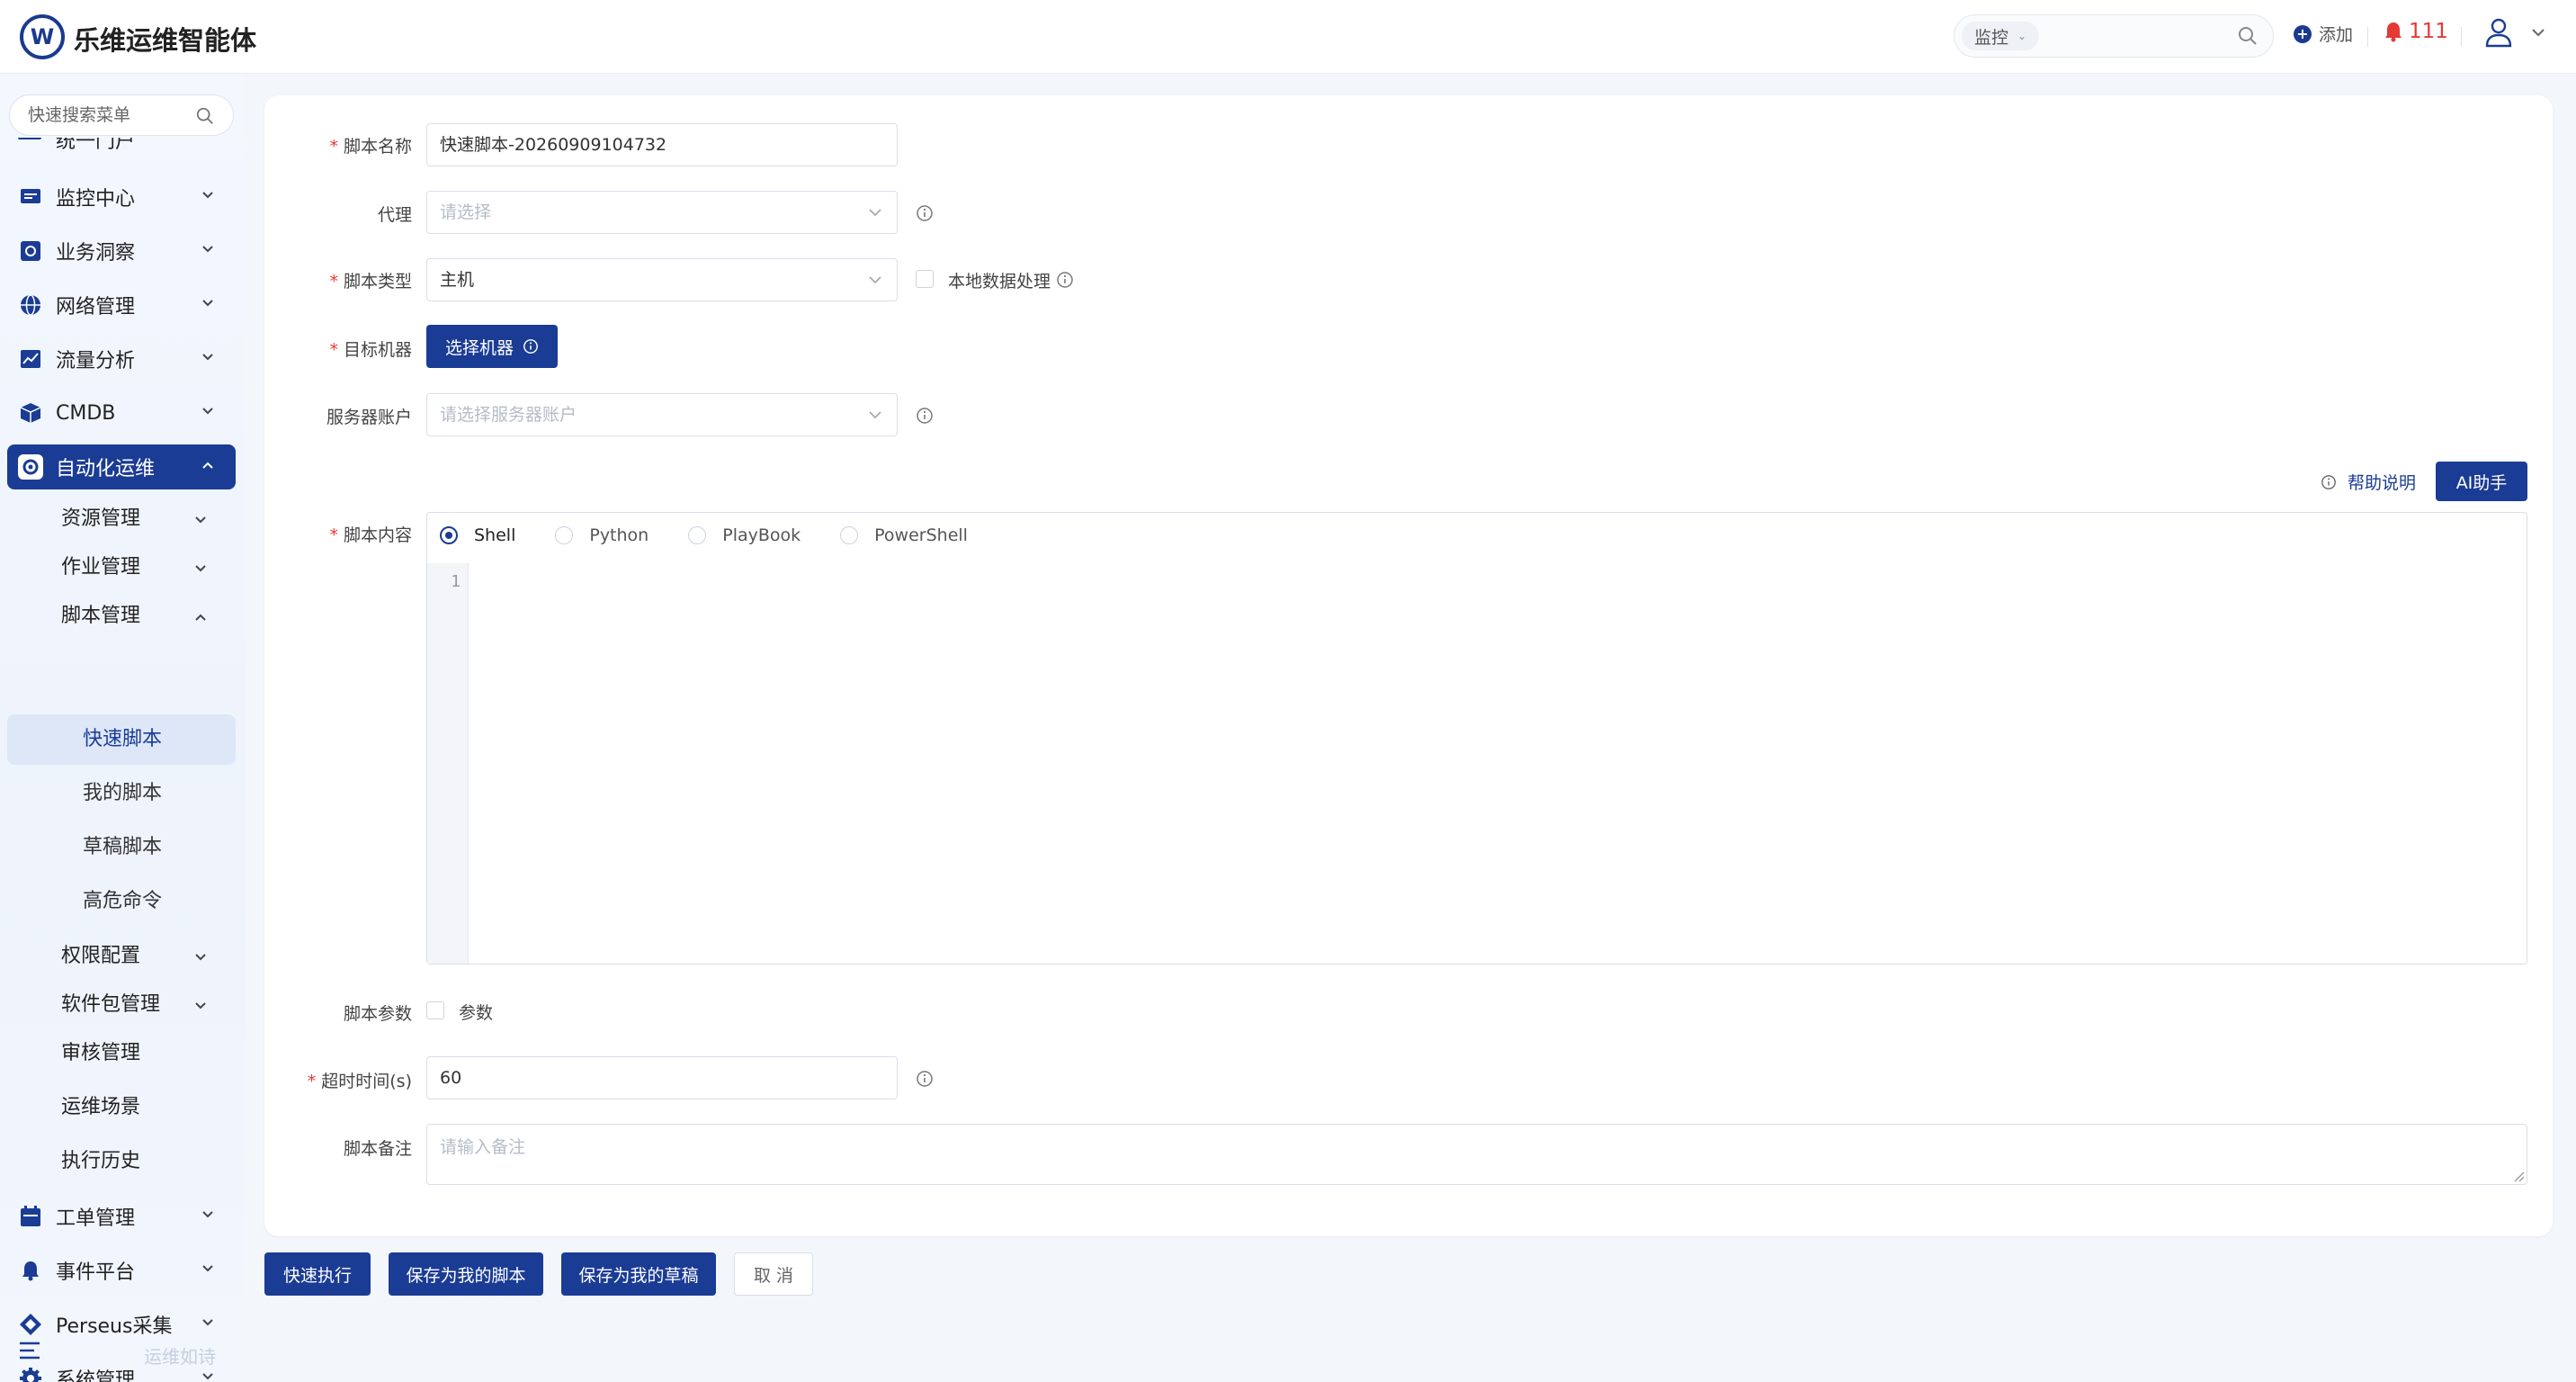 This screenshot has height=1382, width=2576. I want to click on resize-handle-icon, so click(2518, 1176).